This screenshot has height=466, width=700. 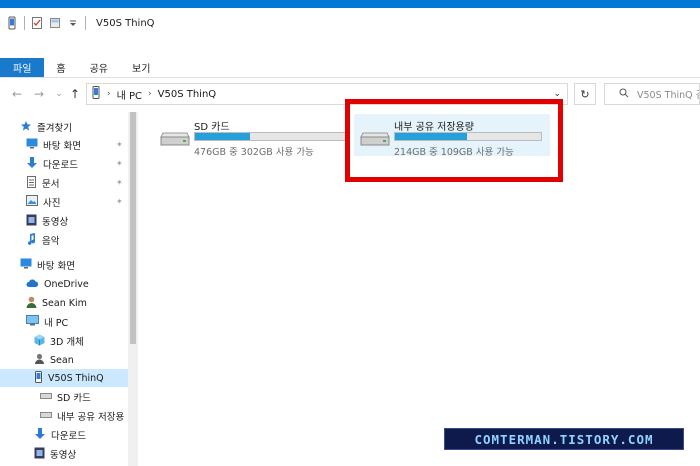 I want to click on computer-icon, so click(x=32, y=322).